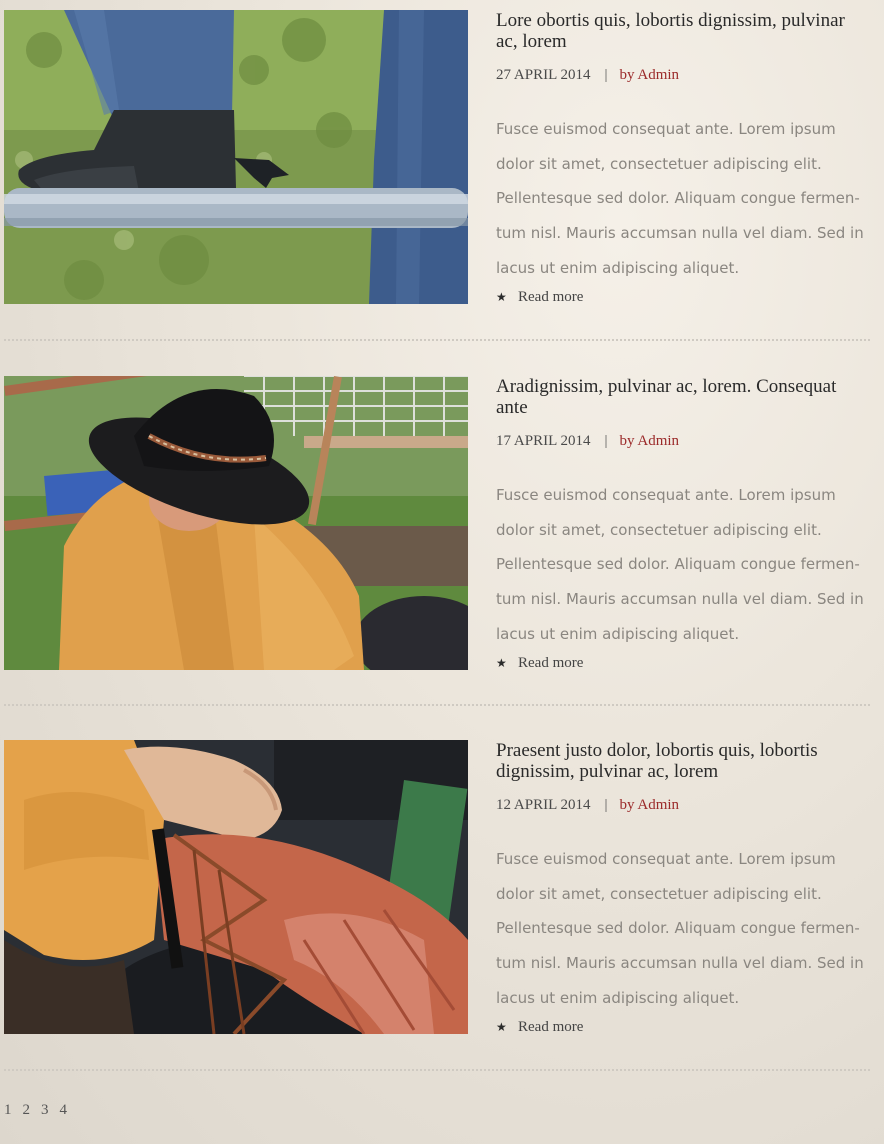 This screenshot has height=1144, width=884. What do you see at coordinates (543, 441) in the screenshot?
I see `post-date: 17 APRIL 2014` at bounding box center [543, 441].